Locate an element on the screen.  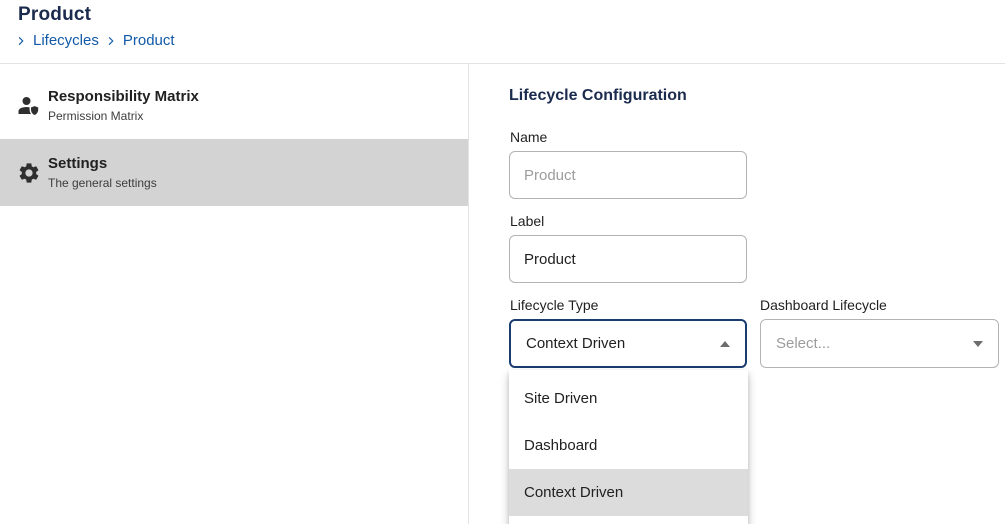
lifecycle-type-menu: Site Driven Dashboard Context Driven is located at coordinates (628, 447).